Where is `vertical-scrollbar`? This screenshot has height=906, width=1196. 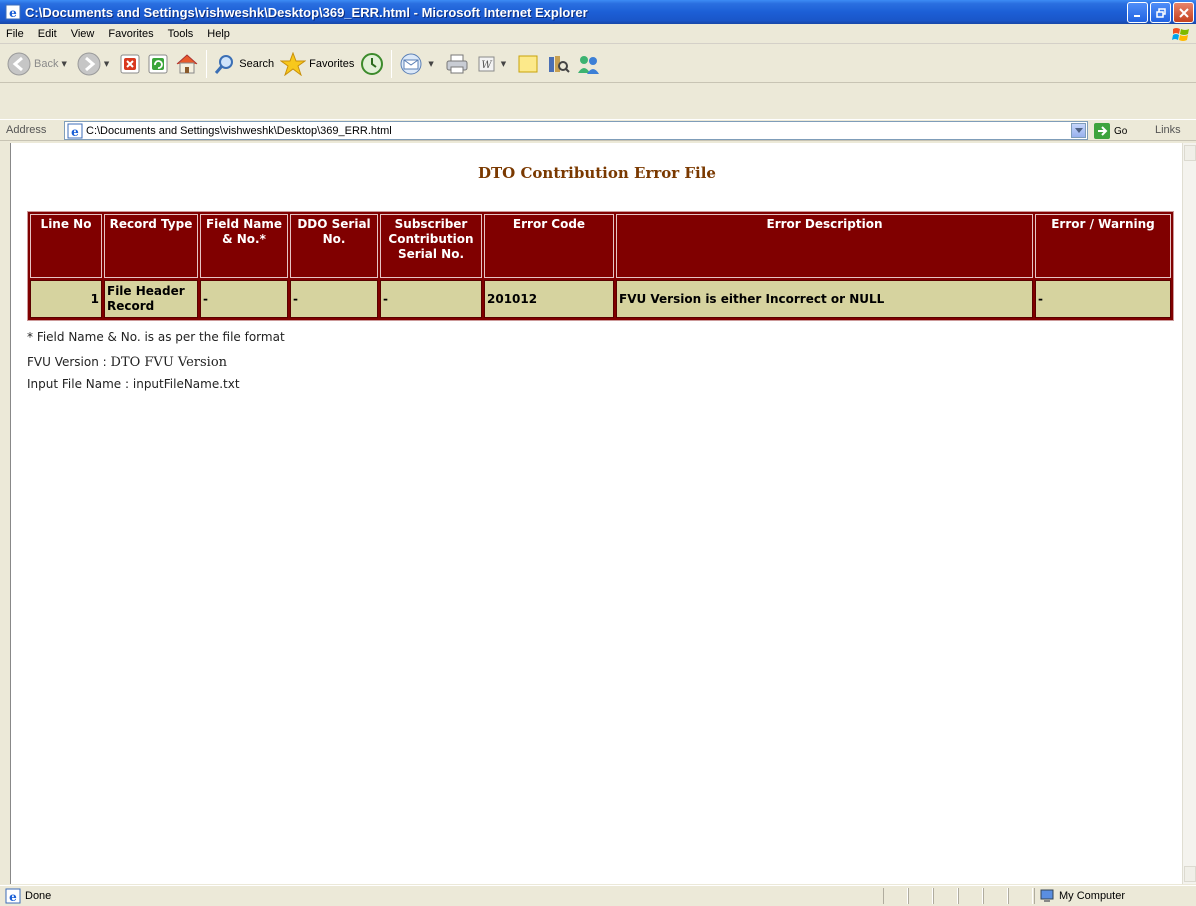
vertical-scrollbar is located at coordinates (1189, 513).